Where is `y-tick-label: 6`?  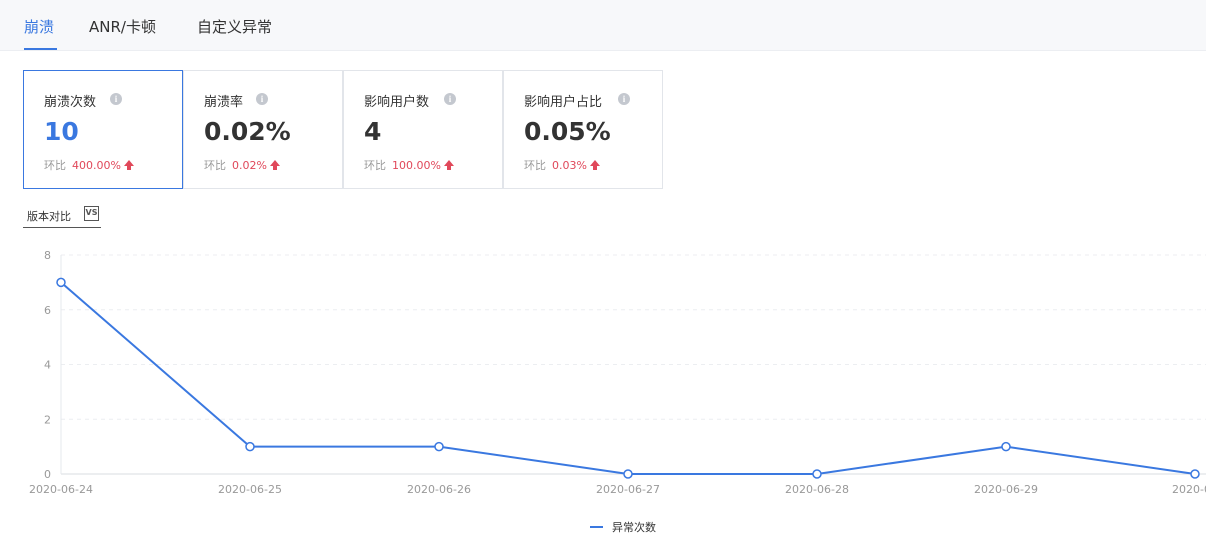
y-tick-label: 6 is located at coordinates (47, 310).